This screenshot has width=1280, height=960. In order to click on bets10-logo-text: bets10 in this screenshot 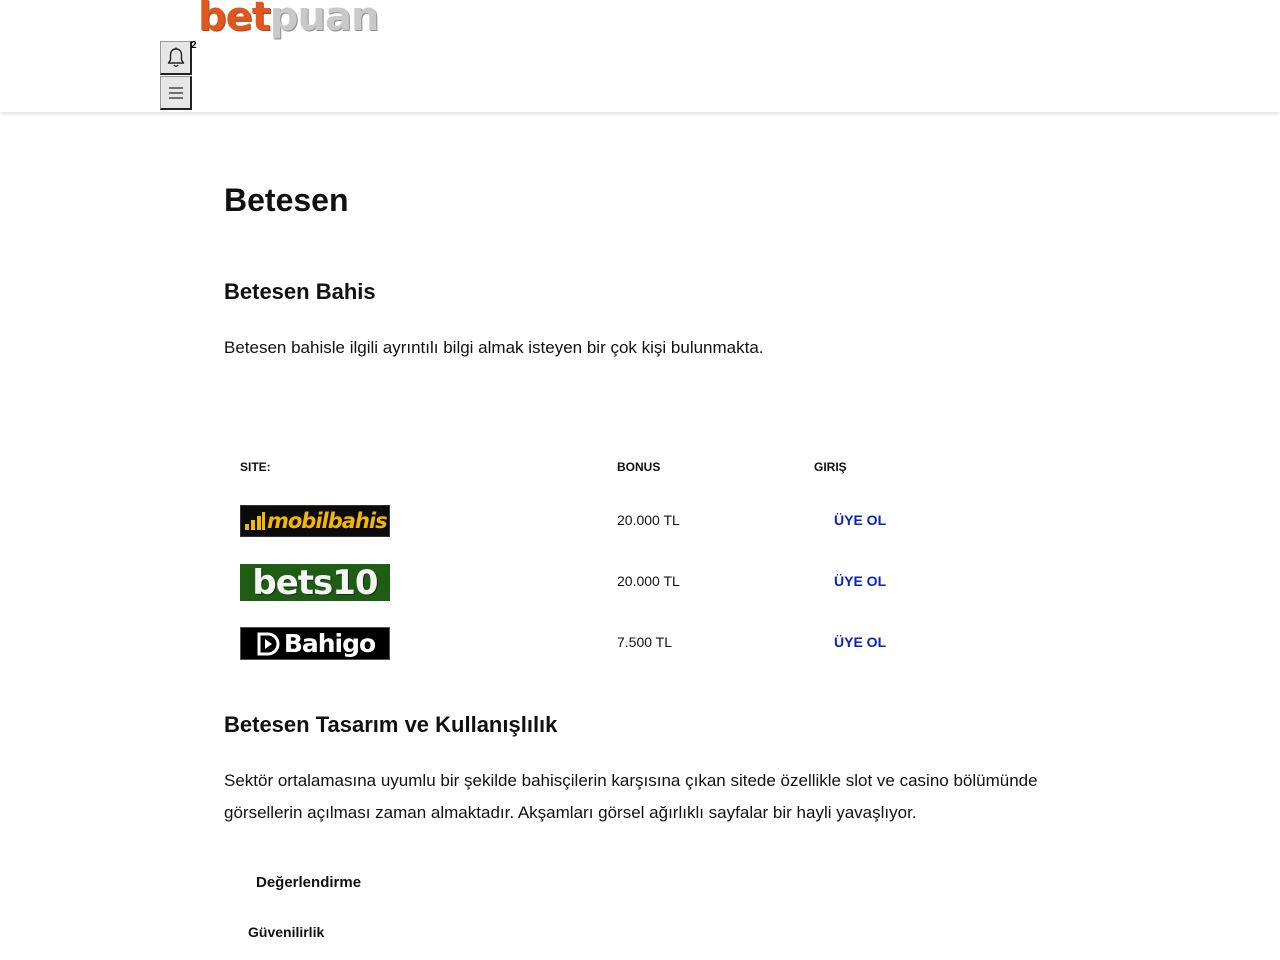, I will do `click(315, 582)`.